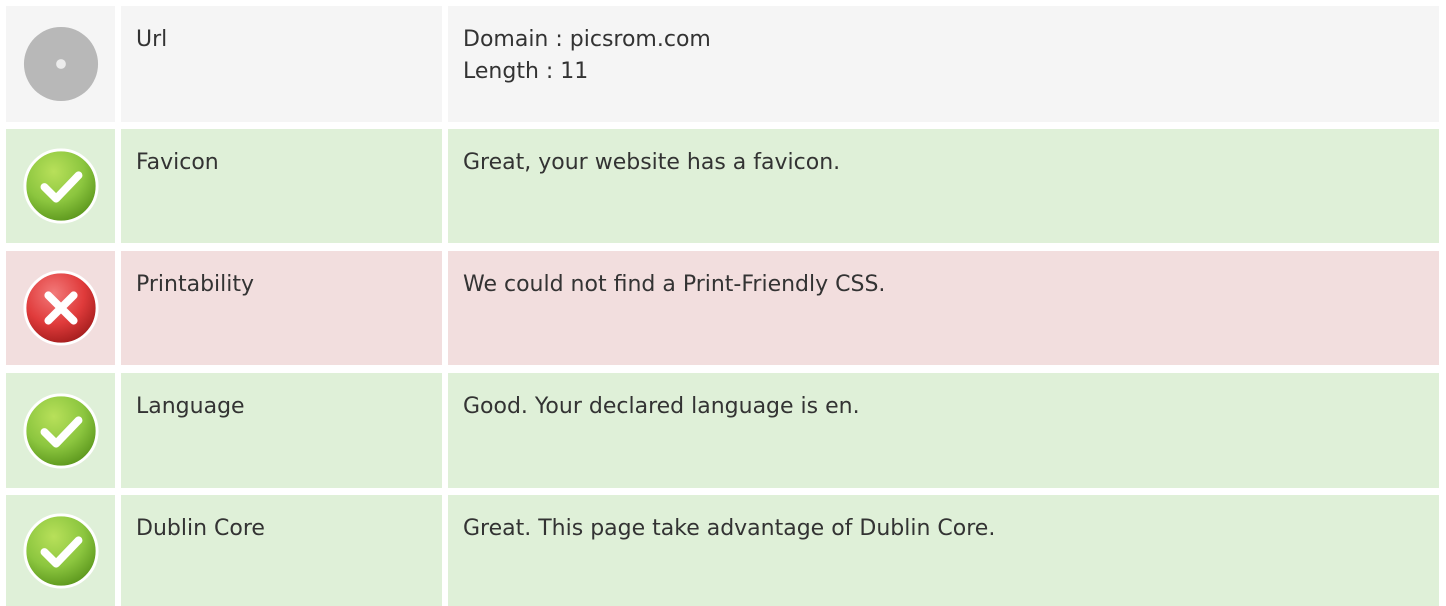  What do you see at coordinates (281, 308) in the screenshot?
I see `row-label: Printability` at bounding box center [281, 308].